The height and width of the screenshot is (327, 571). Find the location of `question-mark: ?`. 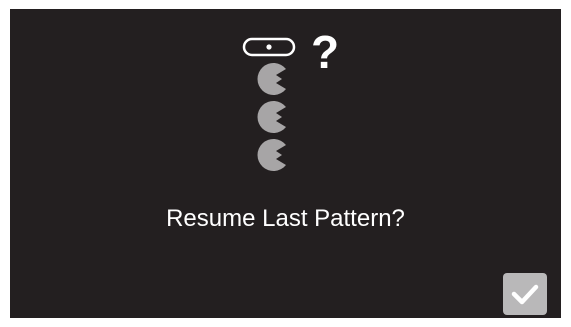

question-mark: ? is located at coordinates (325, 52).